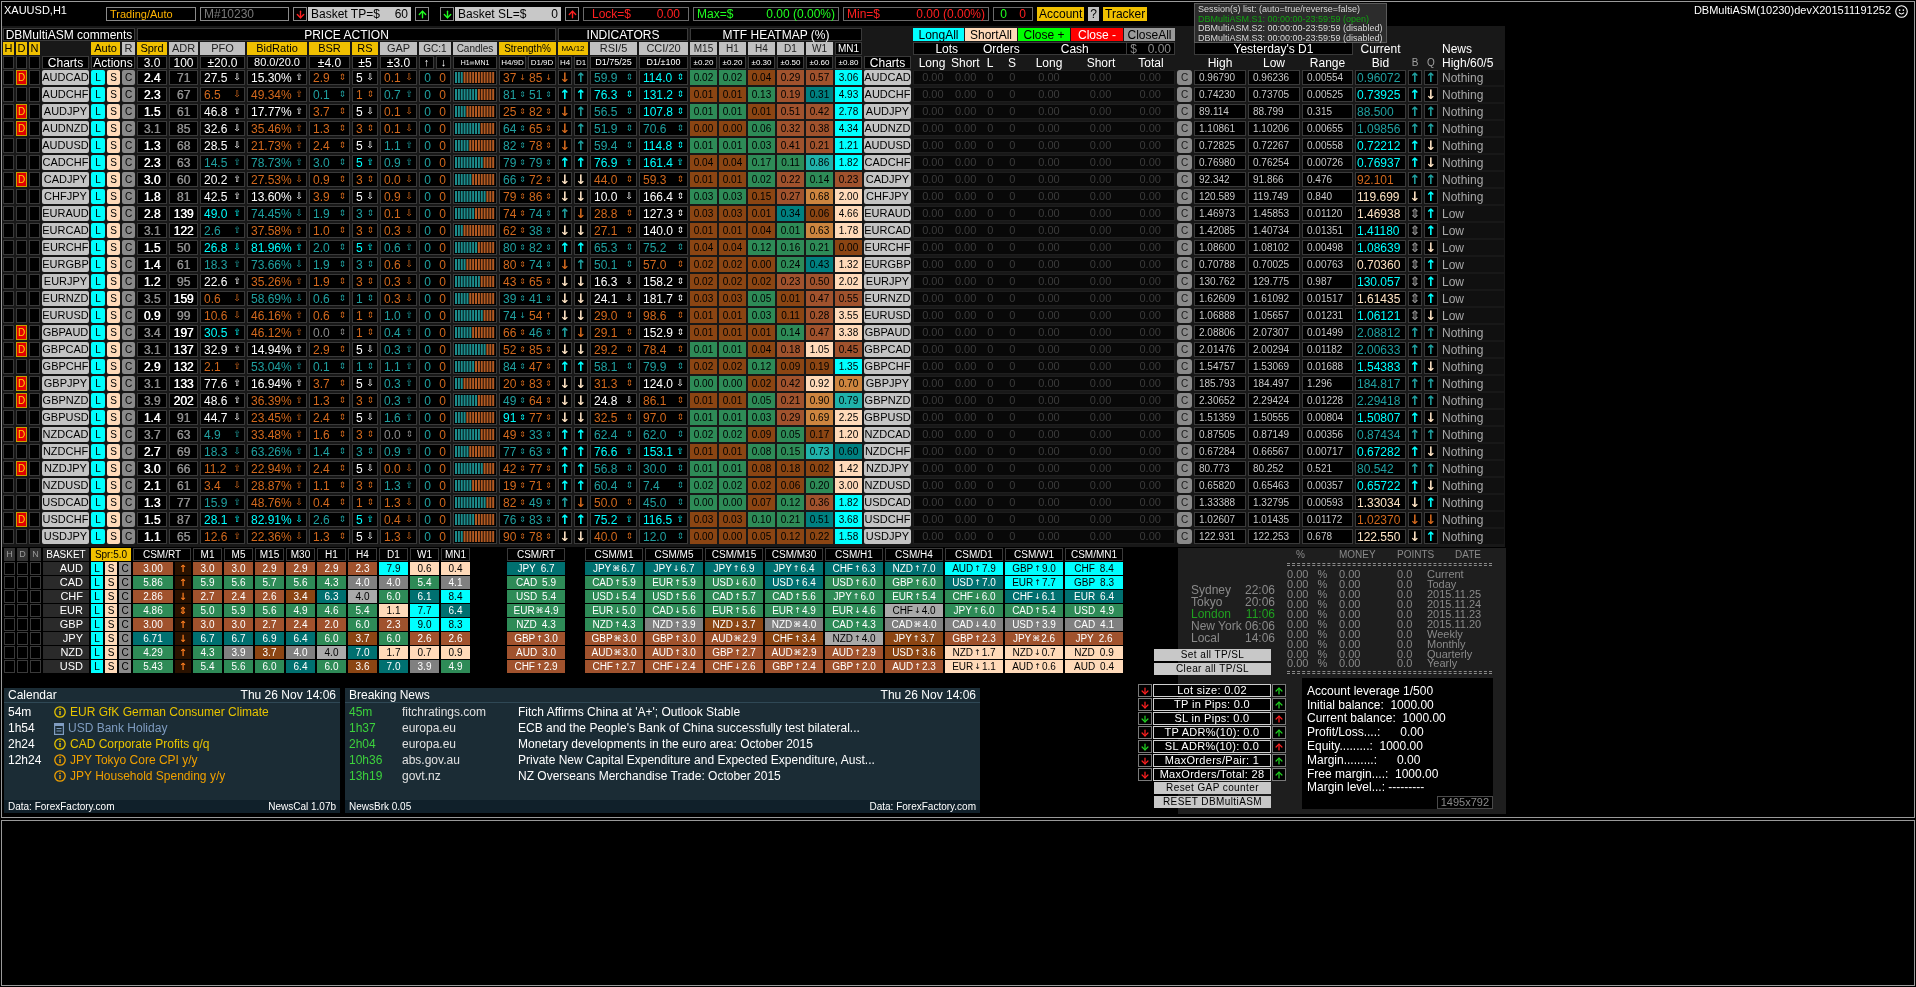 The width and height of the screenshot is (1916, 987). Describe the element at coordinates (887, 298) in the screenshot. I see `chart-button: EURNZD` at that location.